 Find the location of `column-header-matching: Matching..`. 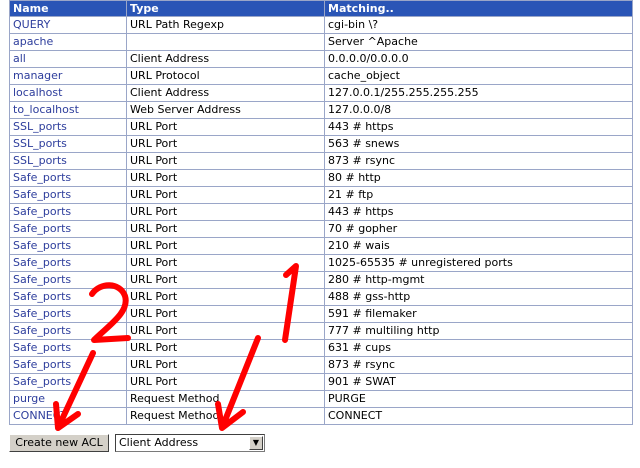

column-header-matching: Matching.. is located at coordinates (478, 8).